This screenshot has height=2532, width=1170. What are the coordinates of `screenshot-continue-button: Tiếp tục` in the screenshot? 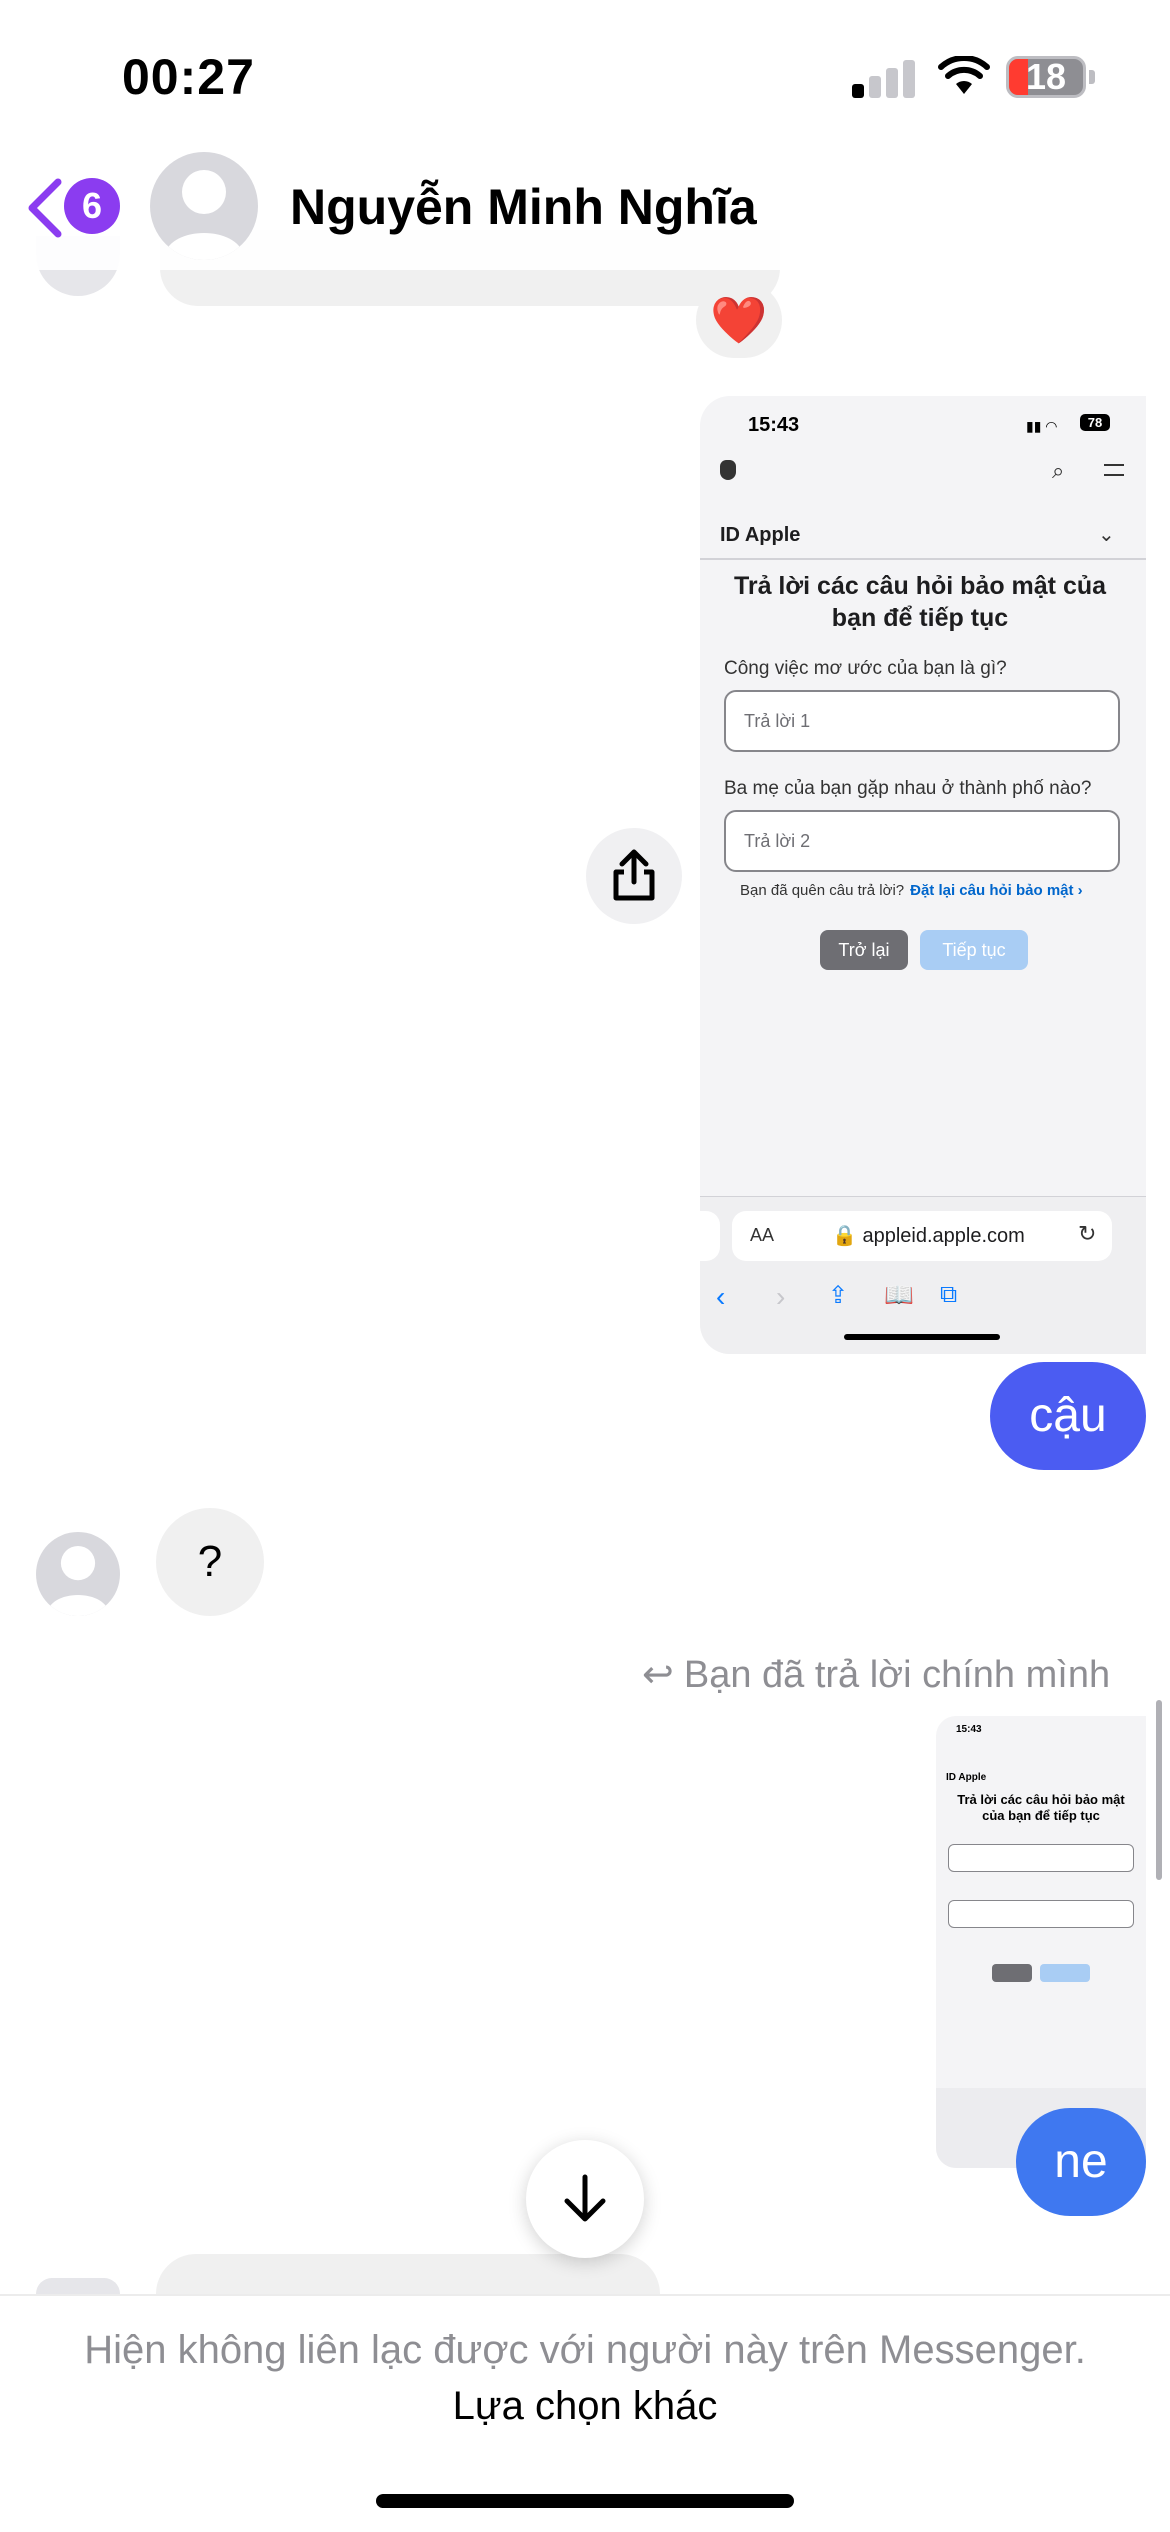 It's located at (974, 950).